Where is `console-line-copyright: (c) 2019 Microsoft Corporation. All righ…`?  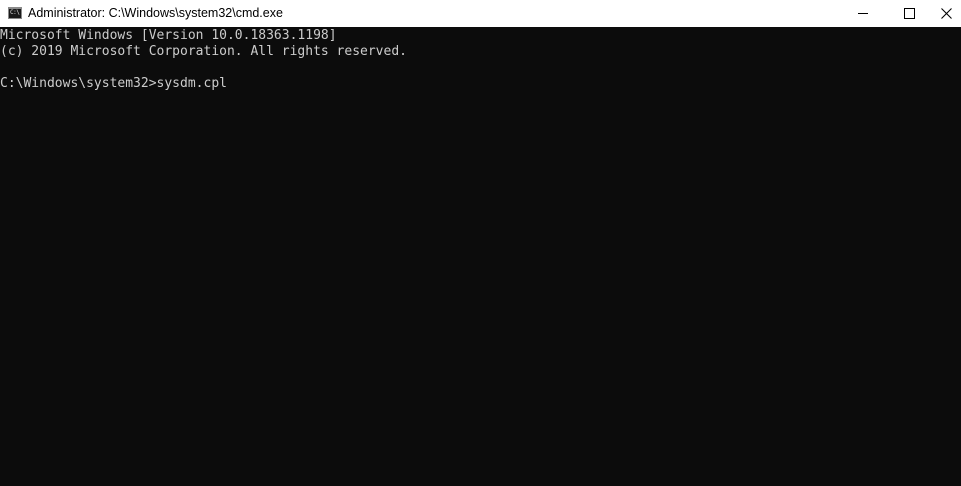 console-line-copyright: (c) 2019 Microsoft Corporation. All righ… is located at coordinates (203, 51).